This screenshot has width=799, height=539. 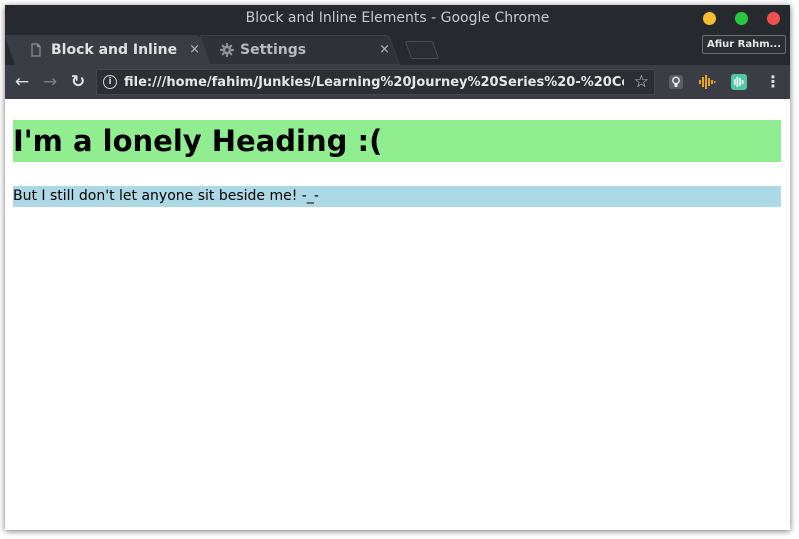 What do you see at coordinates (227, 50) in the screenshot?
I see `gear-icon` at bounding box center [227, 50].